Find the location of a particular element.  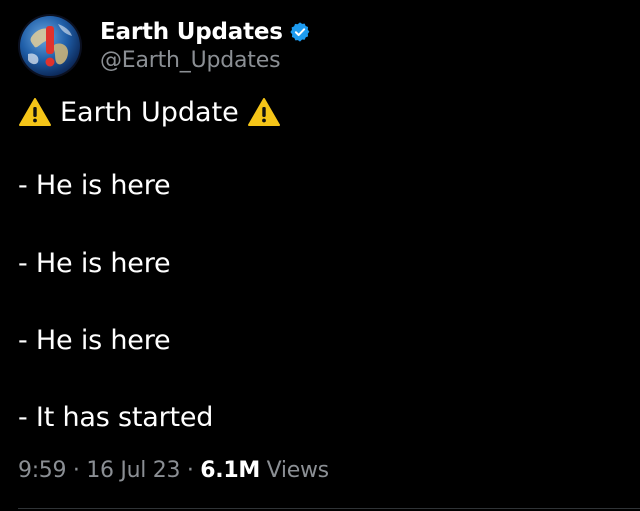

earth-globe-with-exclamation-icon is located at coordinates (50, 46).